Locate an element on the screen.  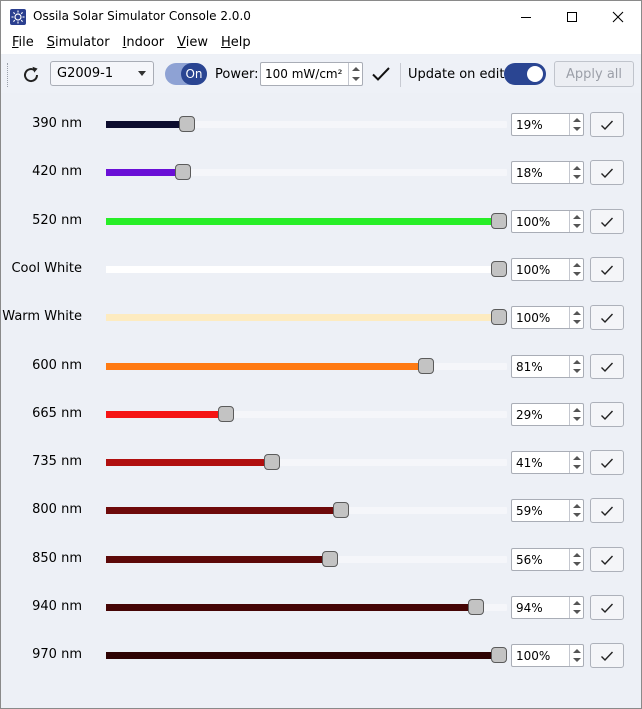
title-bar: Ossila Solar Simulator Console 2.0.0 is located at coordinates (321, 16).